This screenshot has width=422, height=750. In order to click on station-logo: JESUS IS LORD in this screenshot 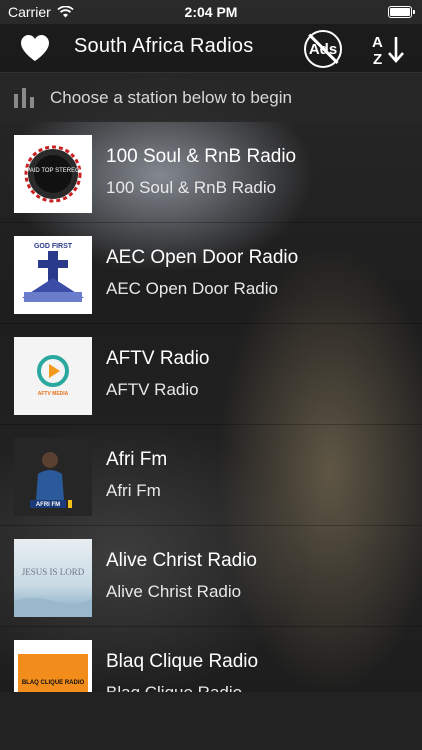, I will do `click(53, 578)`.